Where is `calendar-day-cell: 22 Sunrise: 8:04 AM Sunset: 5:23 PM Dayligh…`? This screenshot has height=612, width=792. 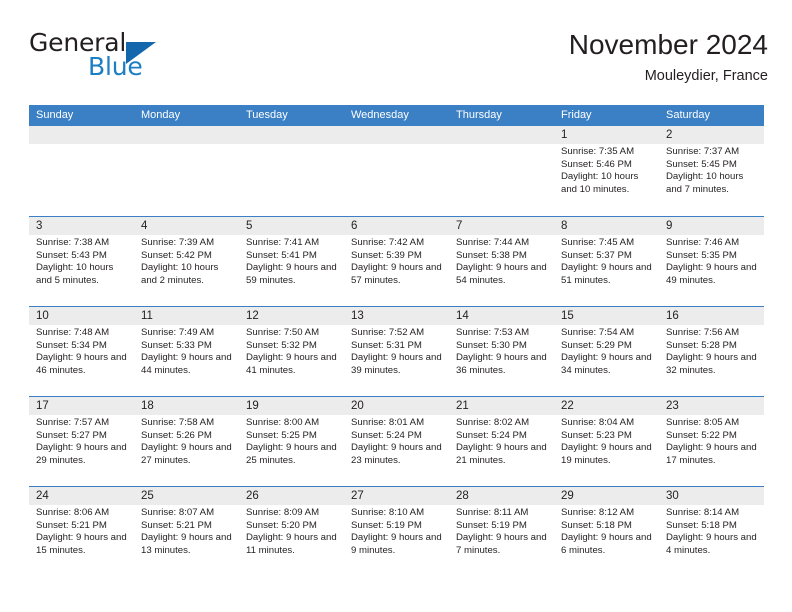
calendar-day-cell: 22 Sunrise: 8:04 AM Sunset: 5:23 PM Dayligh… is located at coordinates (606, 441).